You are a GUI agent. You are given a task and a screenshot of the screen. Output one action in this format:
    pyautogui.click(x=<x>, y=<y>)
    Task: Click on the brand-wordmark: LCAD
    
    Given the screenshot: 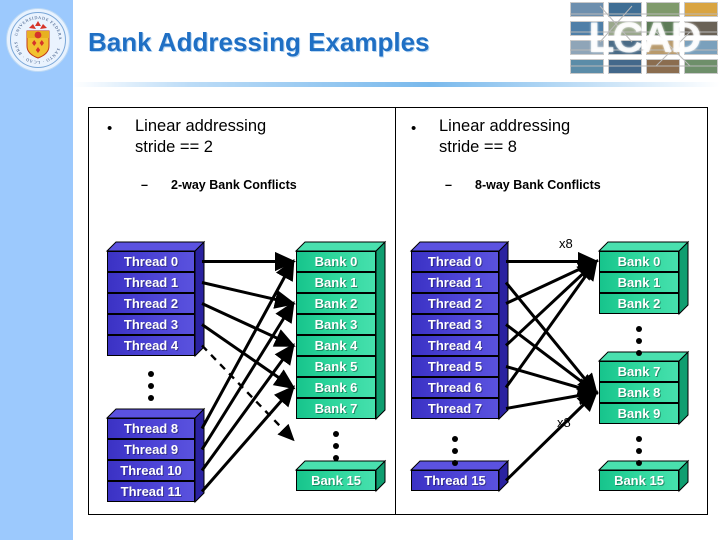 What is the action you would take?
    pyautogui.click(x=644, y=37)
    